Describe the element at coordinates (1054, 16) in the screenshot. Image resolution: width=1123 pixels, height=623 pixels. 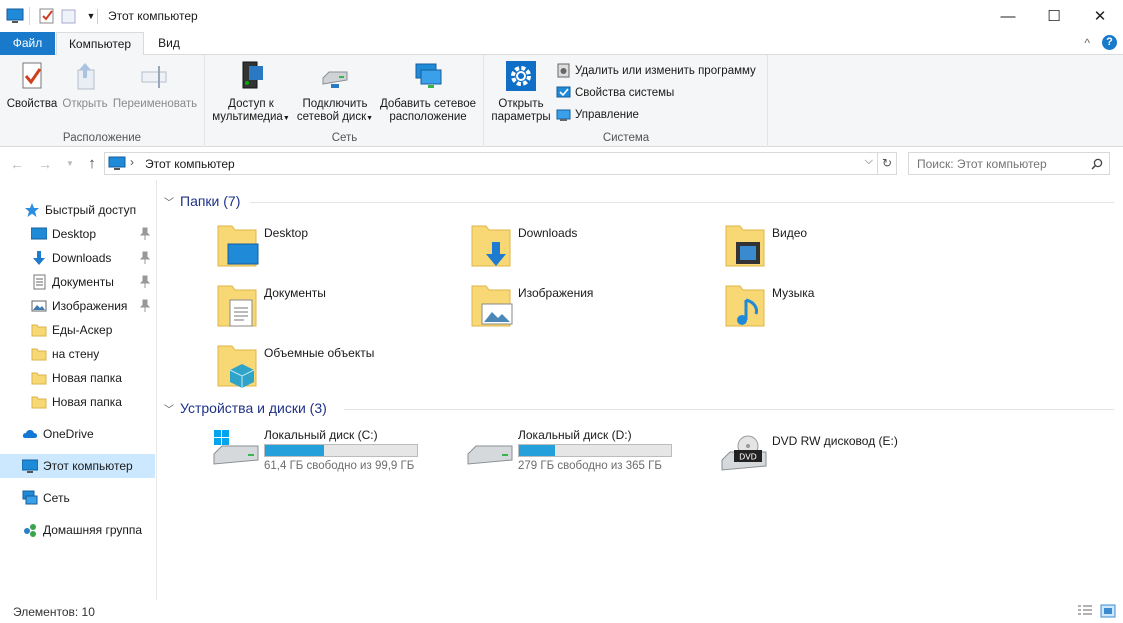
I see `maximize-button: ☐` at that location.